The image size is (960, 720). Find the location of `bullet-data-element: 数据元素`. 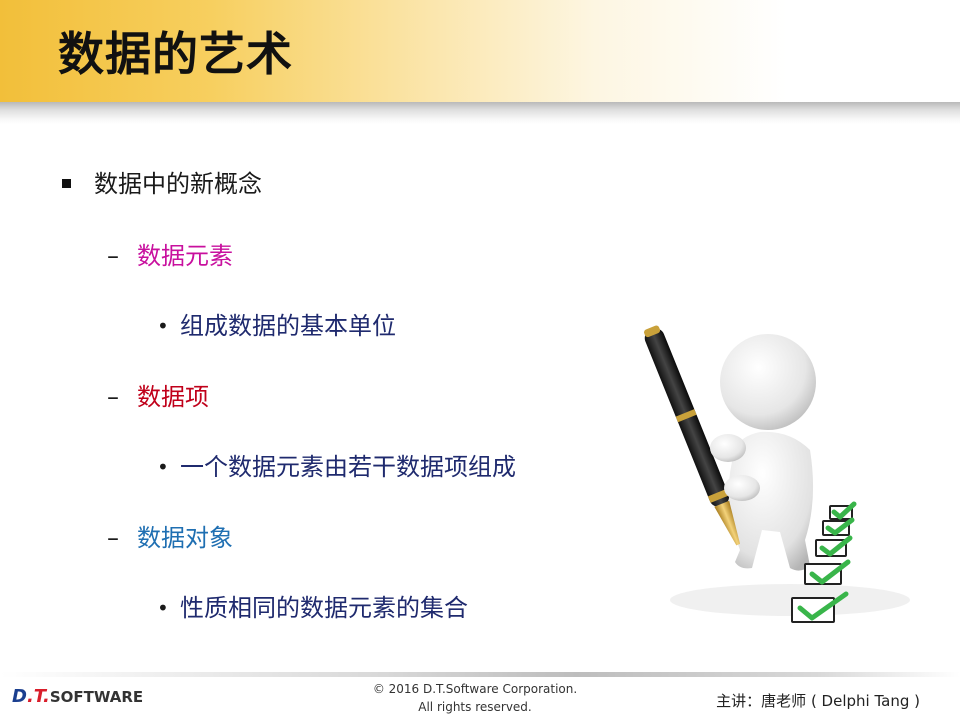

bullet-data-element: 数据元素 is located at coordinates (185, 256).